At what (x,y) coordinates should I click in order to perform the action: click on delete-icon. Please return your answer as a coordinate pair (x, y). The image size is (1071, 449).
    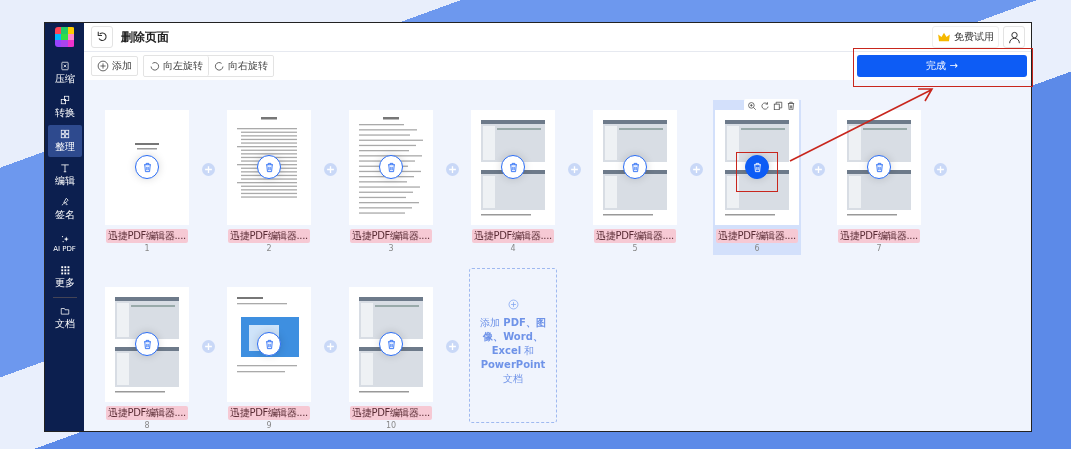
    Looking at the image, I should click on (791, 106).